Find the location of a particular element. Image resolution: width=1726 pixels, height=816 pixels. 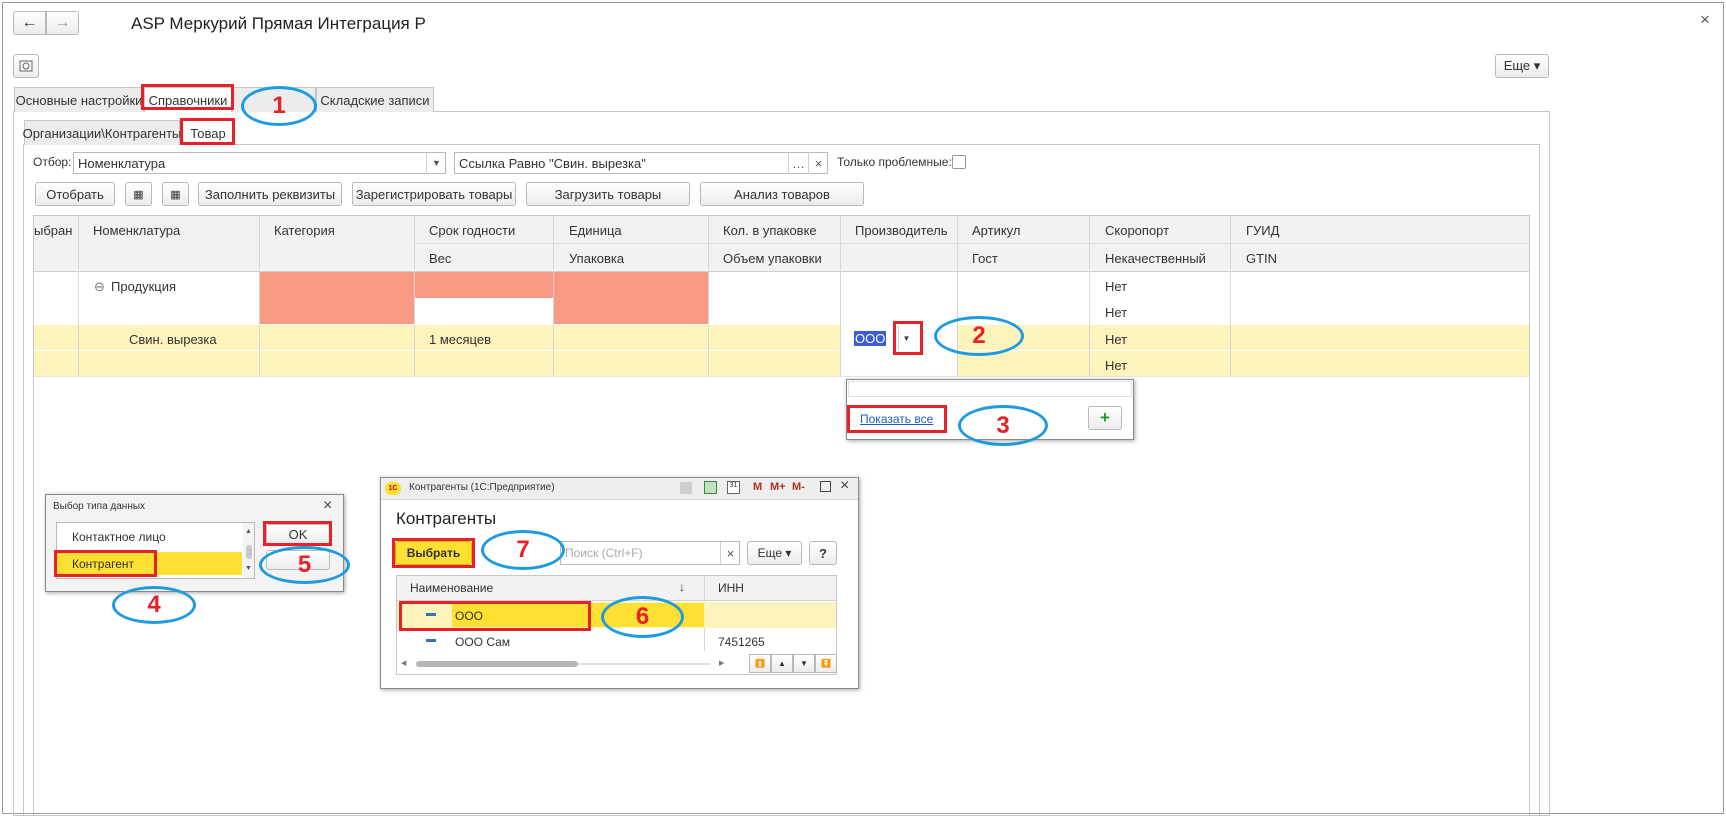

dropdown-empty-item is located at coordinates (990, 389).